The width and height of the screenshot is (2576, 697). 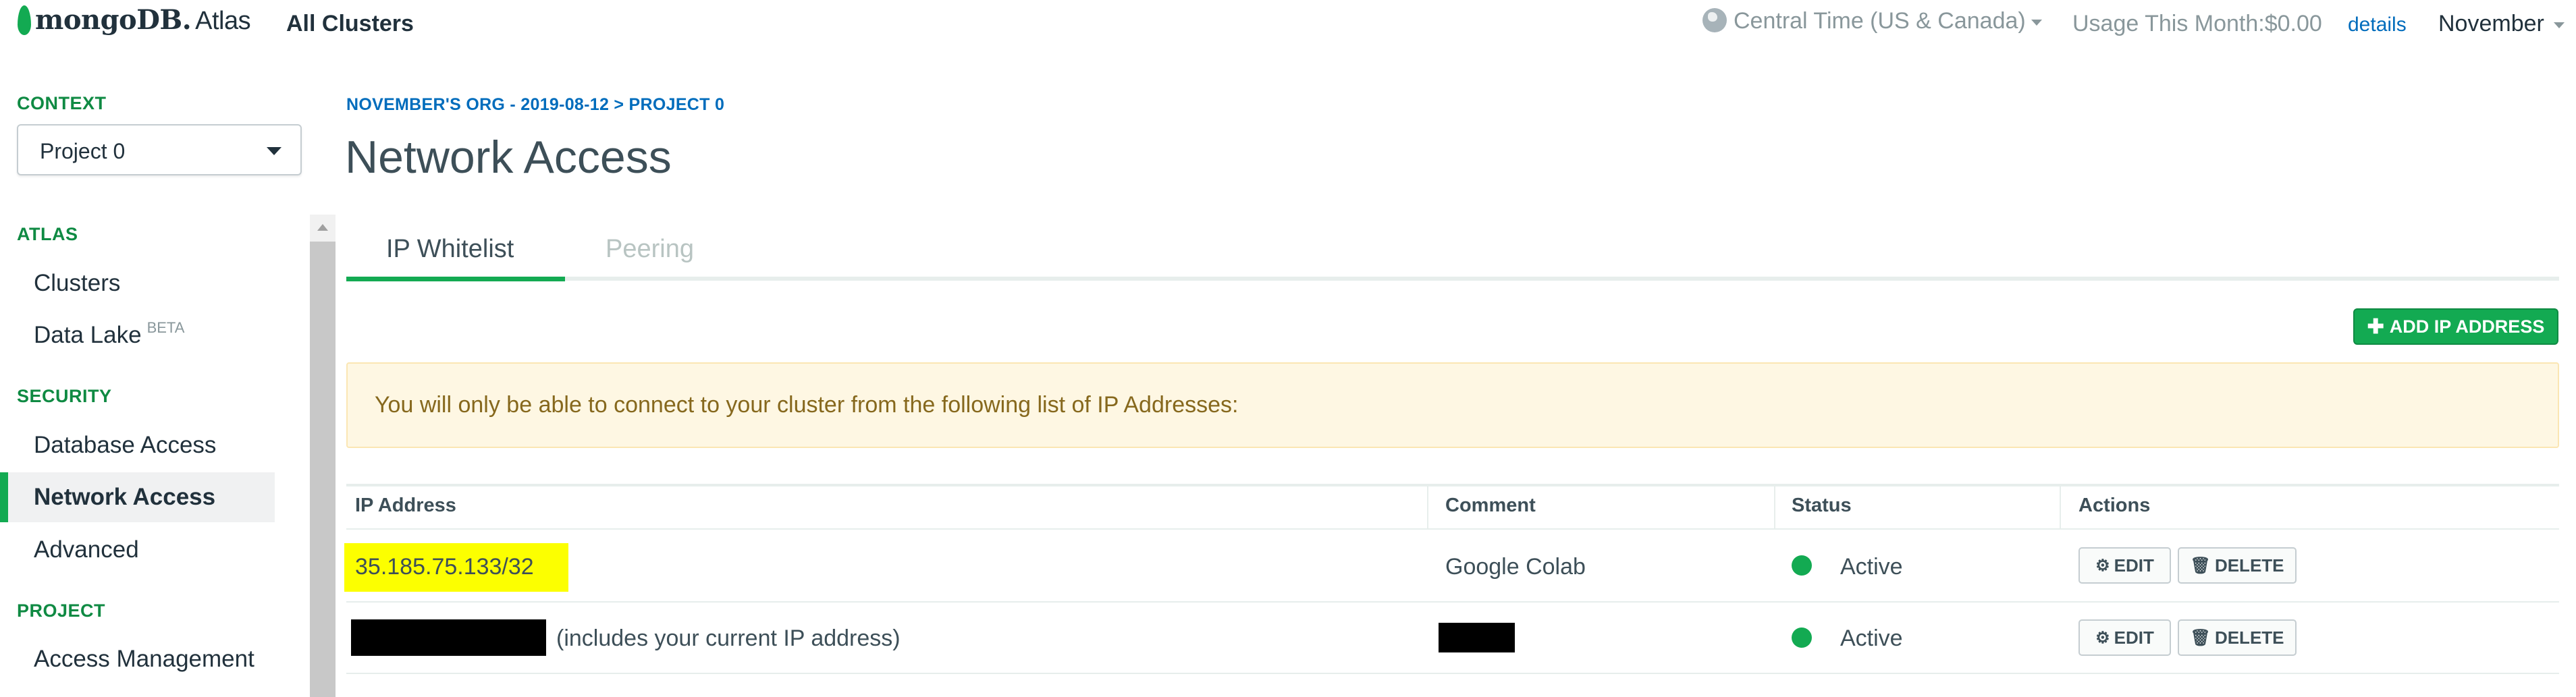 What do you see at coordinates (223, 21) in the screenshot?
I see `logo-product: Atlas` at bounding box center [223, 21].